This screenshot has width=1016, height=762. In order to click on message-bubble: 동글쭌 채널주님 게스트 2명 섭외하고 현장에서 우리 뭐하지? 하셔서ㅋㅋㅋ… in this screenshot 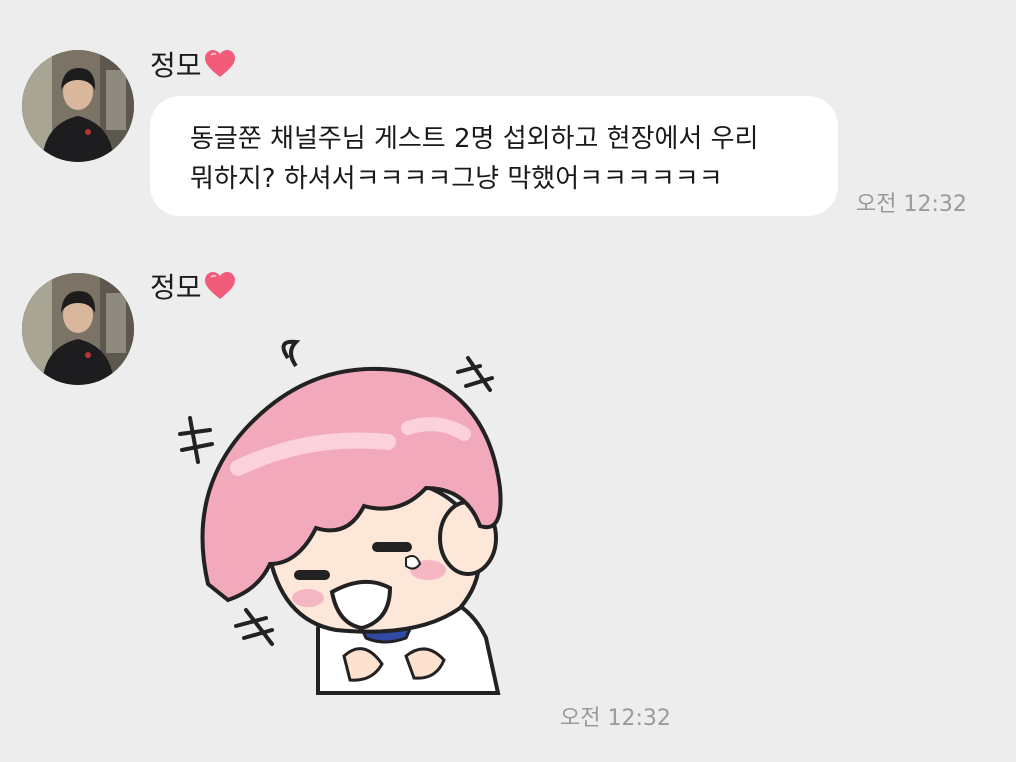, I will do `click(494, 156)`.